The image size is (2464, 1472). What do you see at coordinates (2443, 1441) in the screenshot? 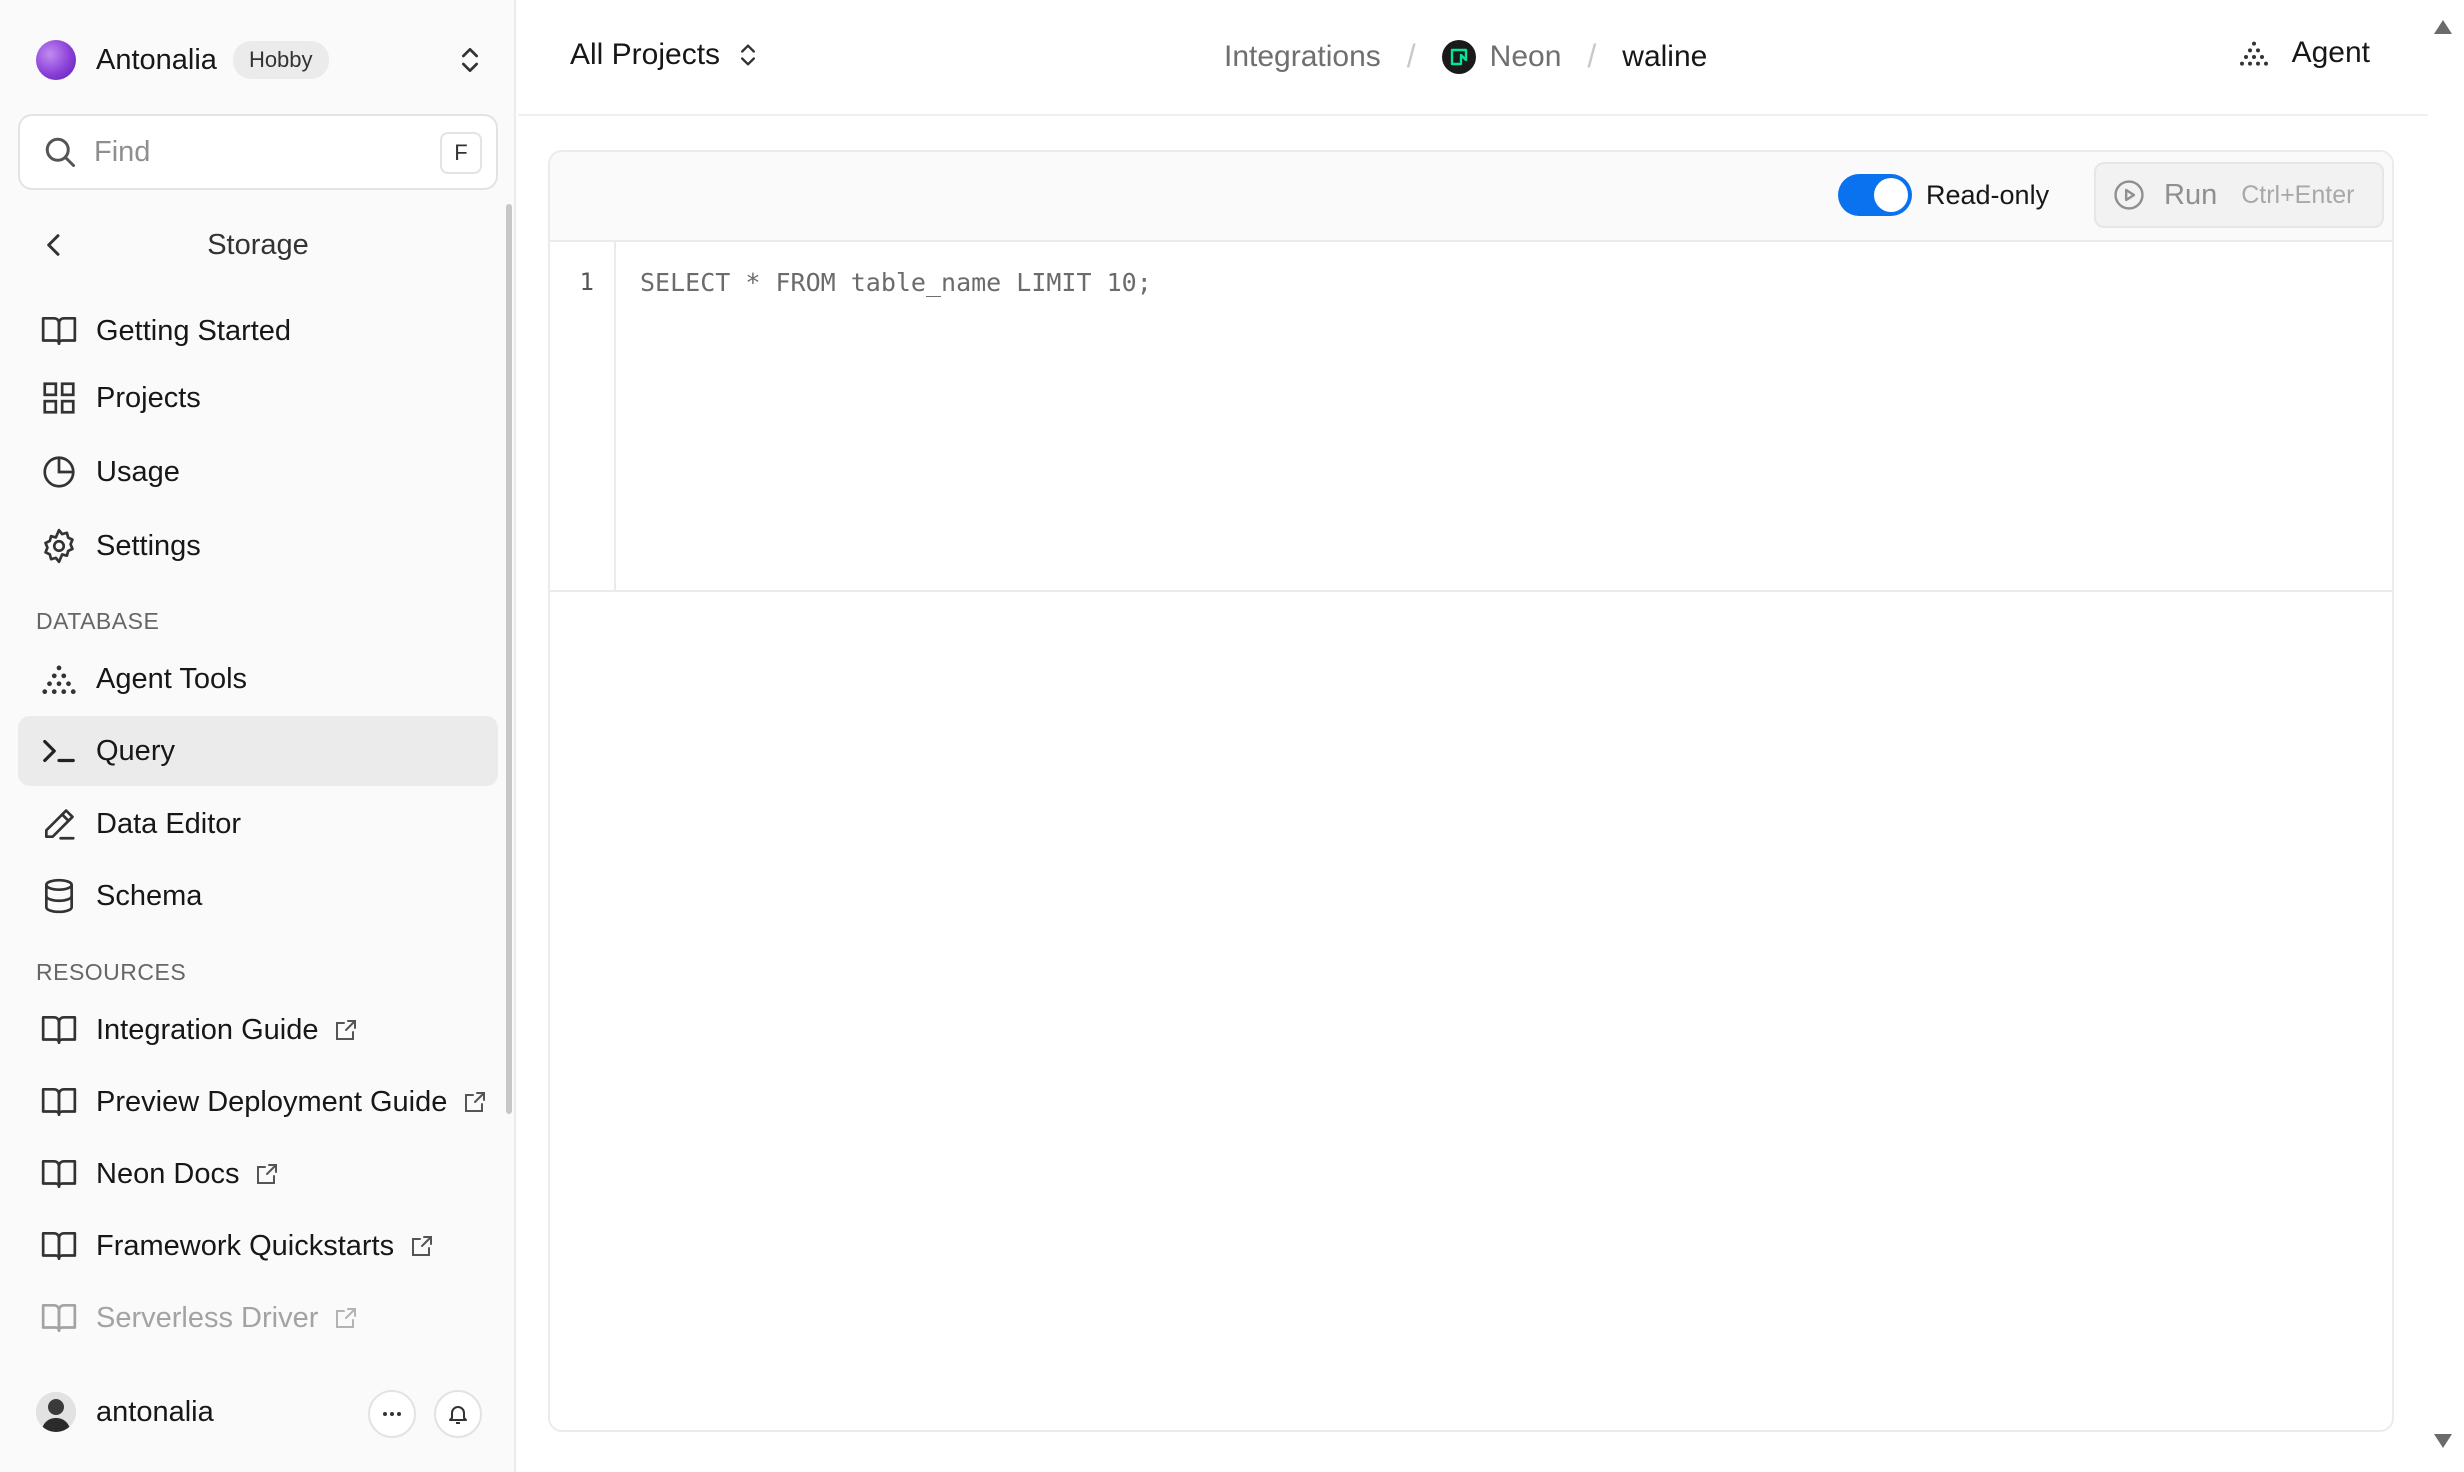
I see `scroll-down-arrow-icon` at bounding box center [2443, 1441].